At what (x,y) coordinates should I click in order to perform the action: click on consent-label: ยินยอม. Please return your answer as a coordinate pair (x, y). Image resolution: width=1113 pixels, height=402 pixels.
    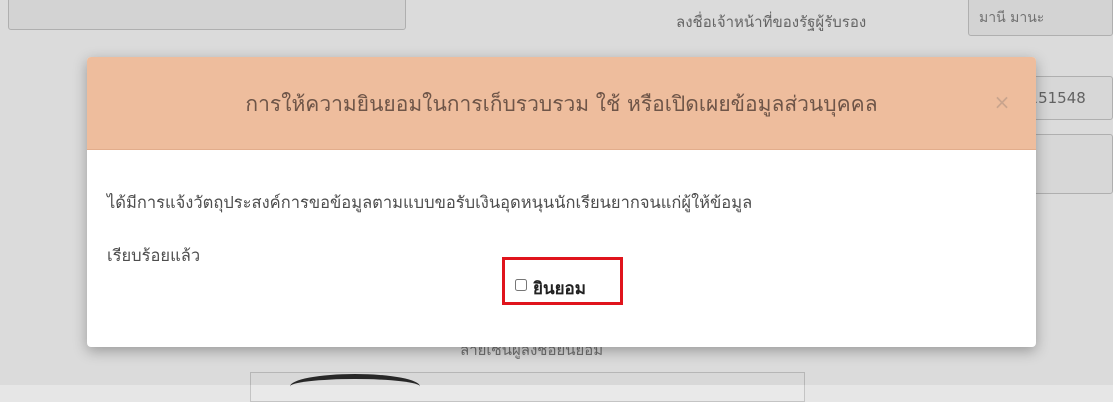
    Looking at the image, I should click on (559, 288).